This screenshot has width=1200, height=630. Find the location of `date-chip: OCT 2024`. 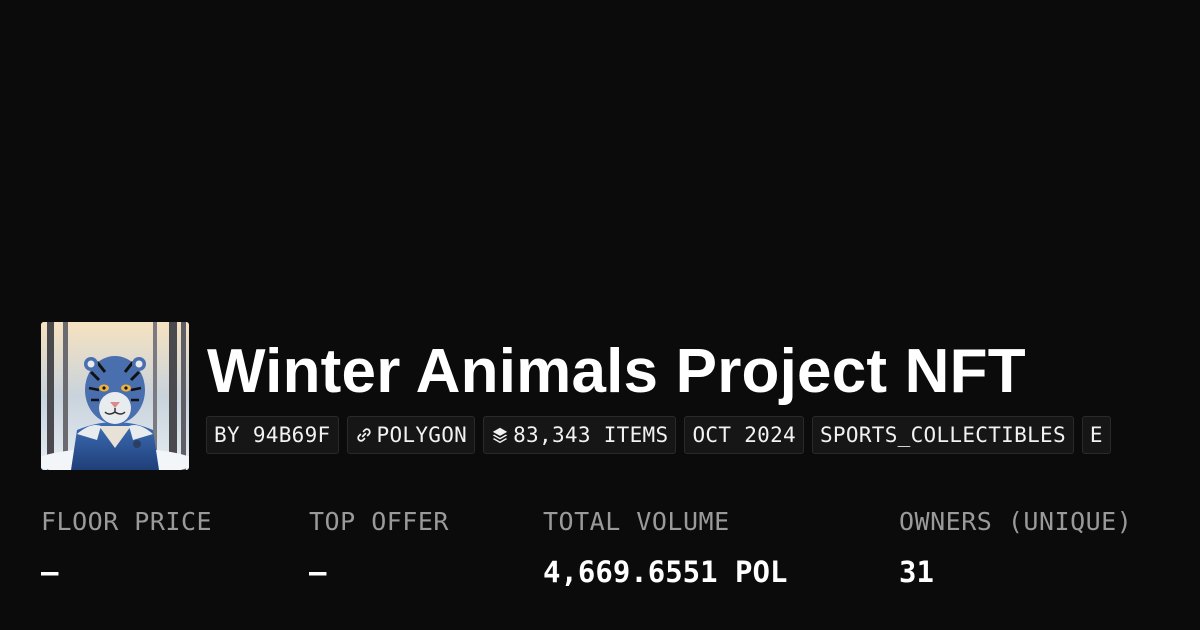

date-chip: OCT 2024 is located at coordinates (744, 435).